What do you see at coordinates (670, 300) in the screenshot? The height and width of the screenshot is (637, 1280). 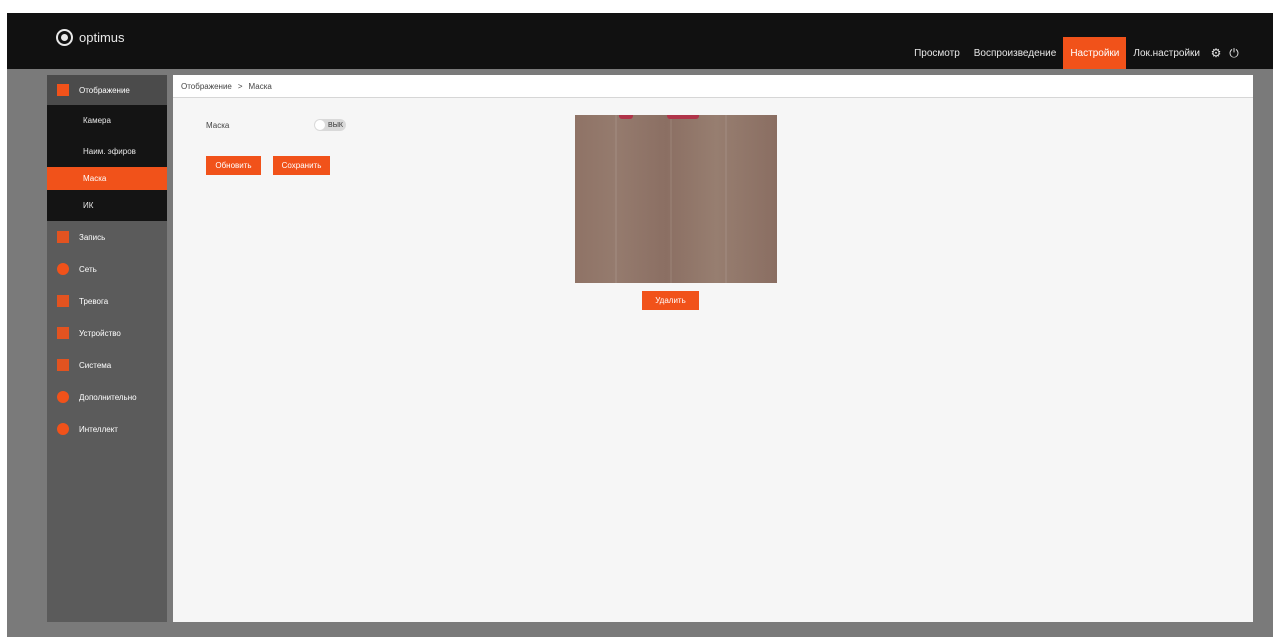 I see `clear-button: Удалить` at bounding box center [670, 300].